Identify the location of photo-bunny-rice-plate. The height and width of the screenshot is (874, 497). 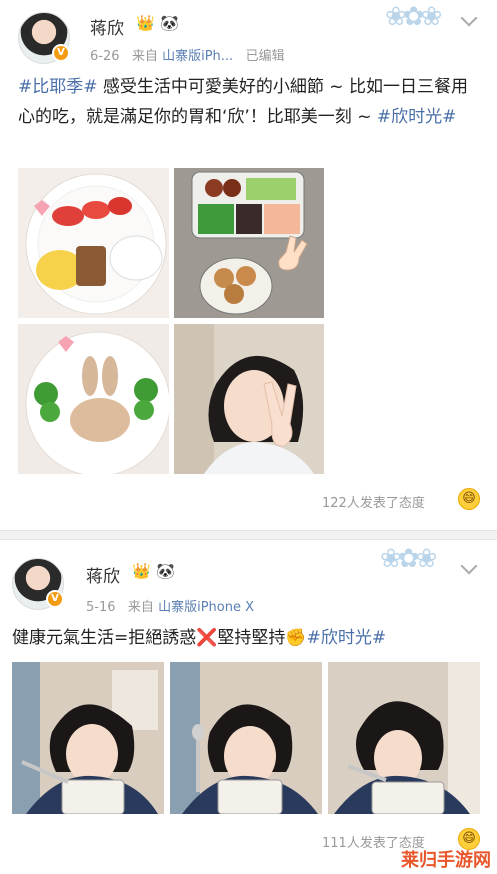
(93, 399).